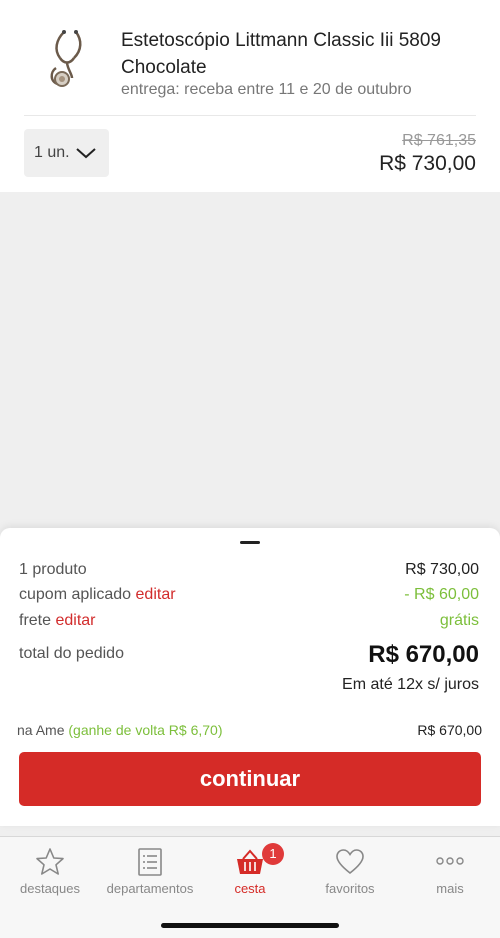 This screenshot has width=500, height=938. Describe the element at coordinates (350, 888) in the screenshot. I see `tab-label: favoritos` at that location.